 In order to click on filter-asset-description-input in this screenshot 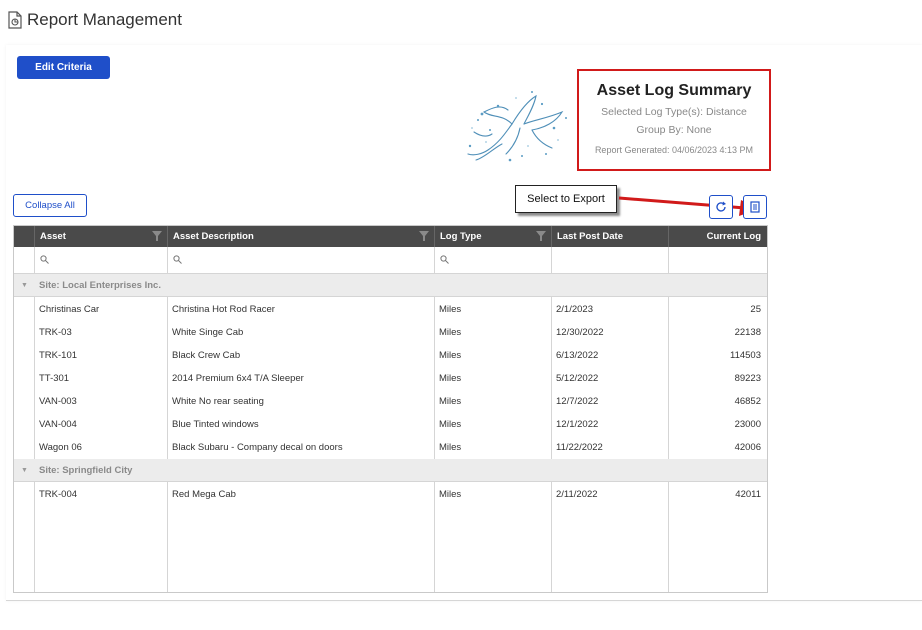, I will do `click(300, 260)`.